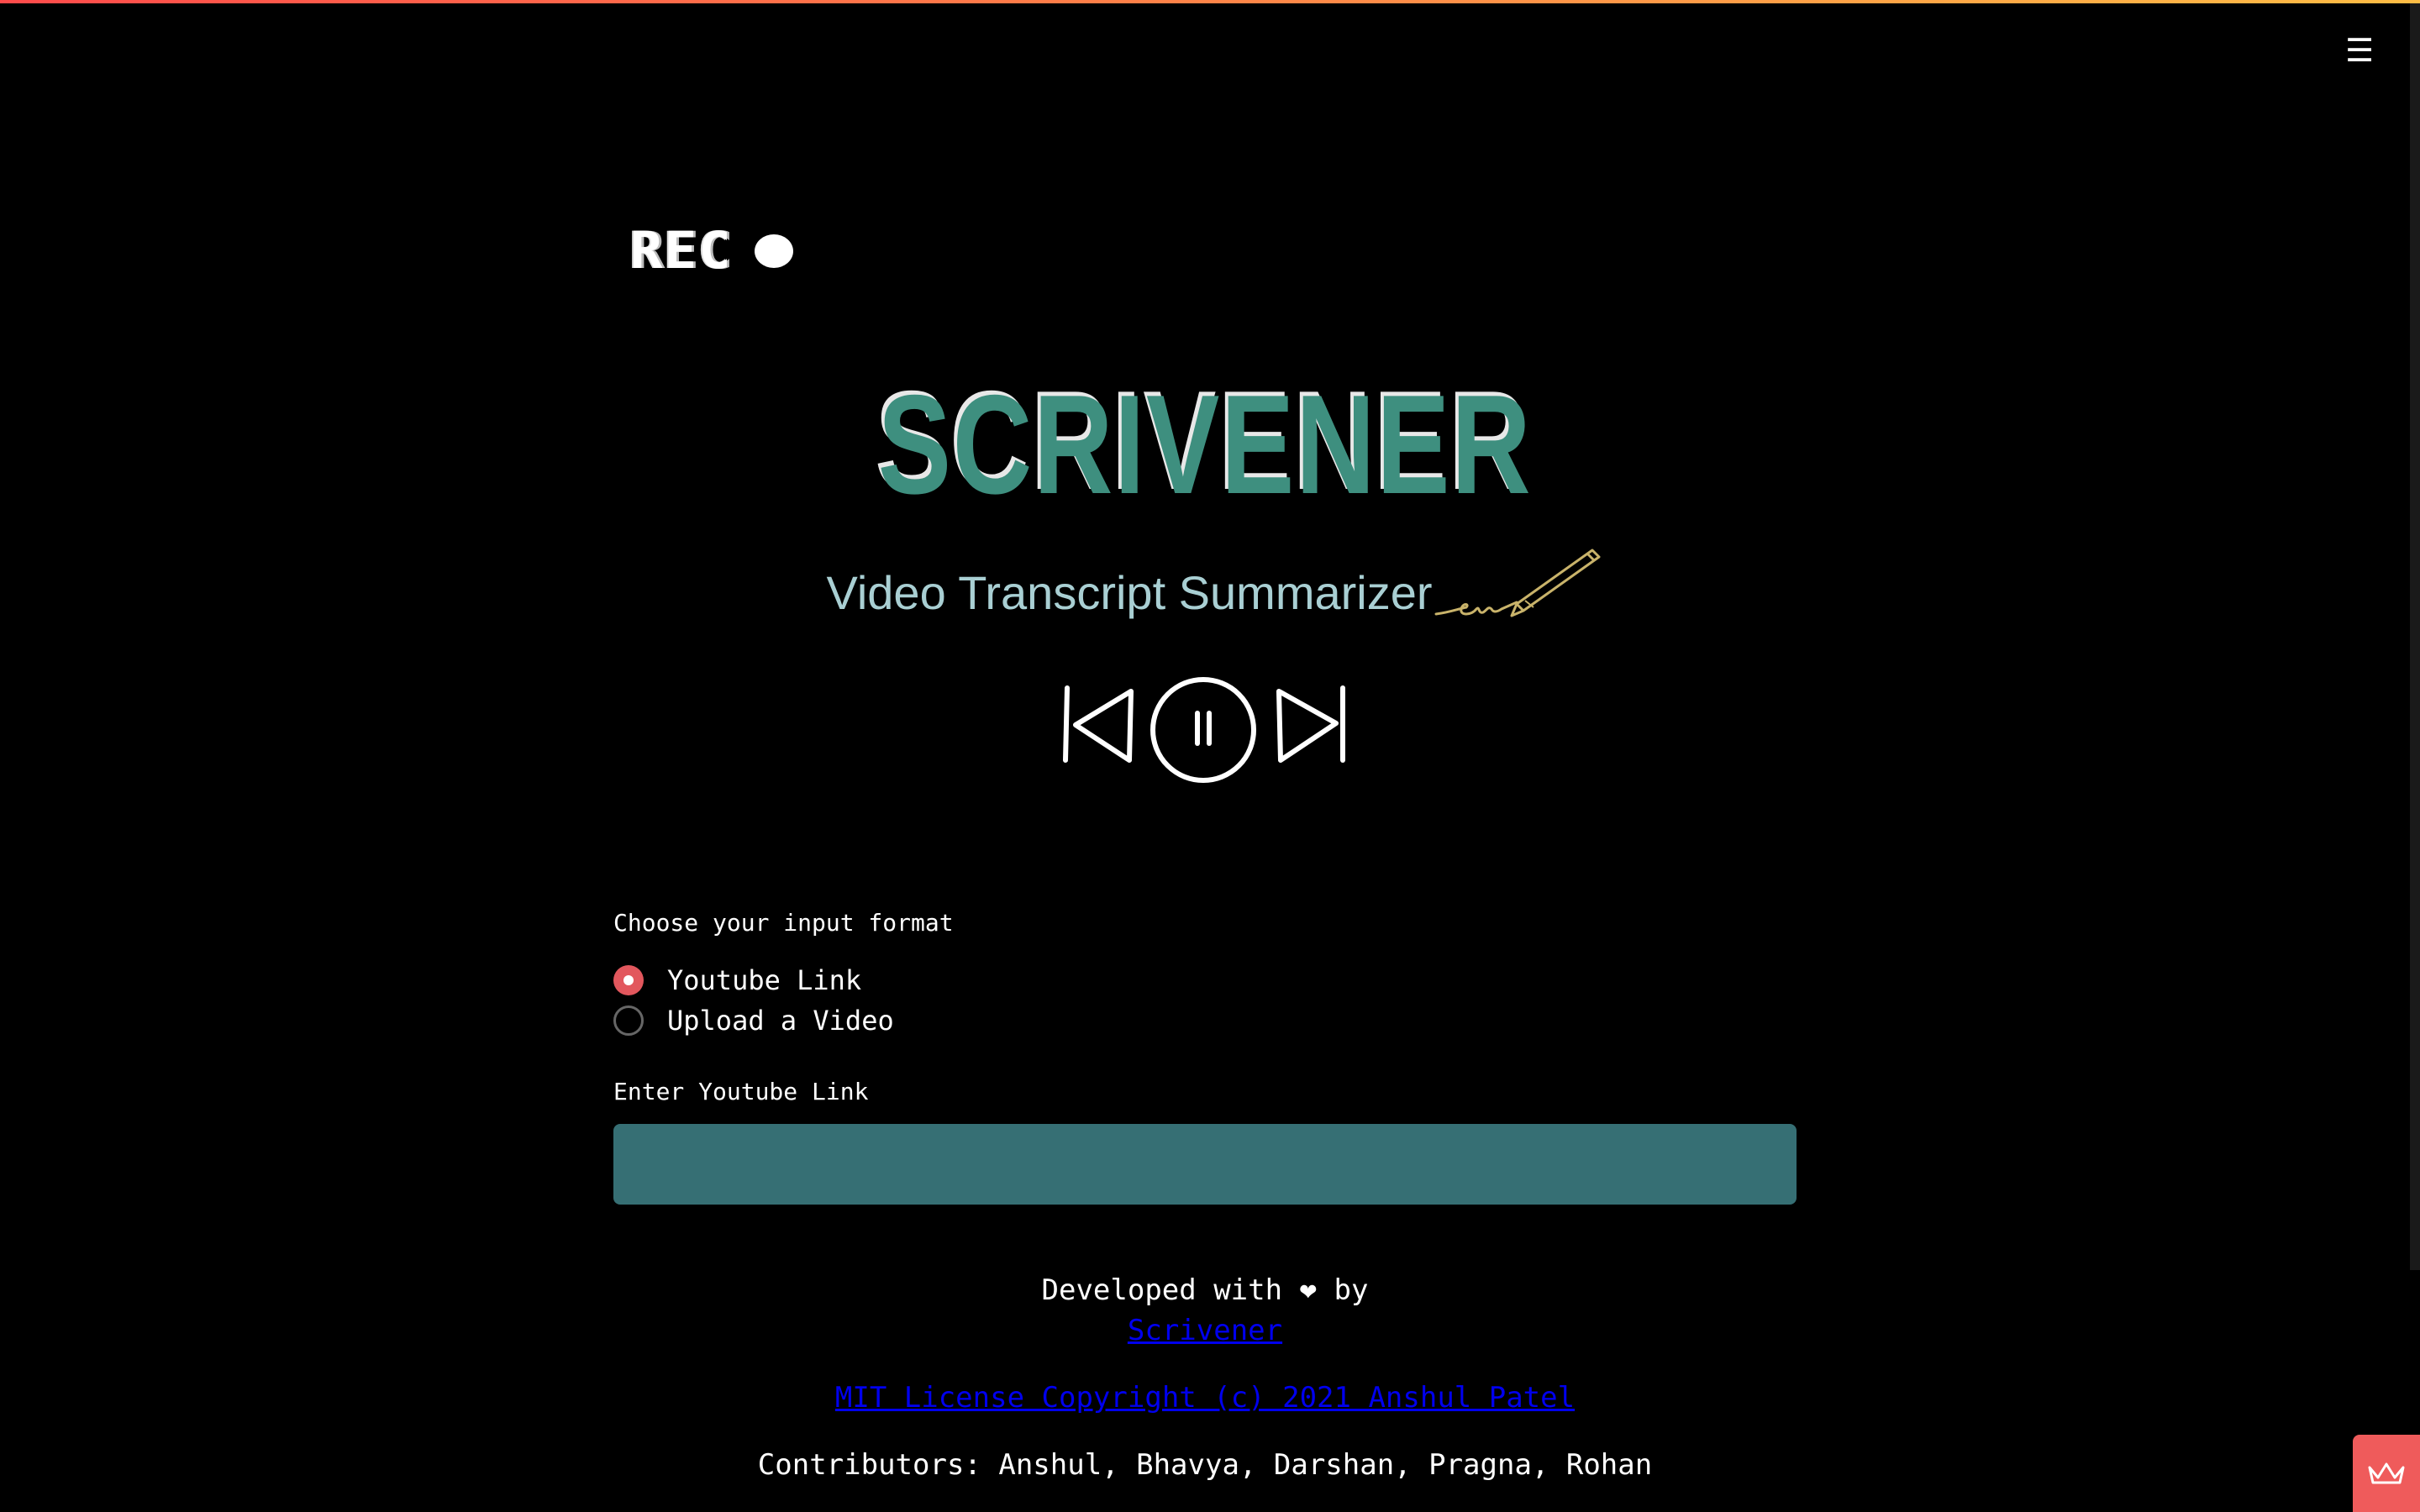 The image size is (2420, 1512). Describe the element at coordinates (2415, 636) in the screenshot. I see `scrollbar` at that location.